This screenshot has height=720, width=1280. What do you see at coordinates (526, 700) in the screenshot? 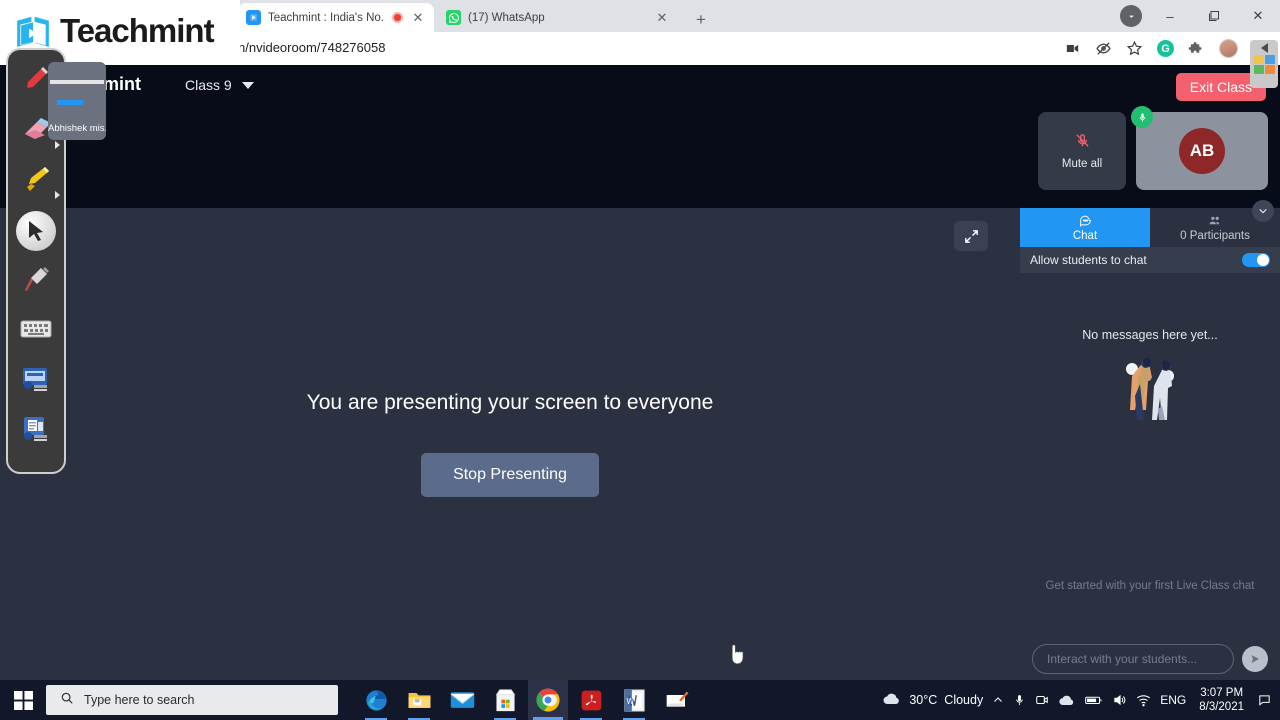
I see `taskbar-apps: W` at bounding box center [526, 700].